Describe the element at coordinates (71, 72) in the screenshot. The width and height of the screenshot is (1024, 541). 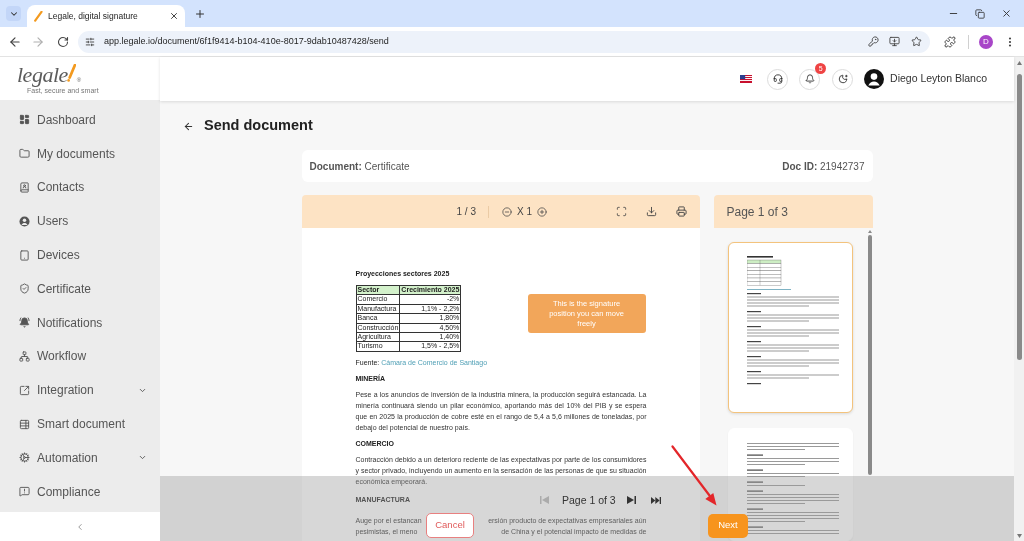
I see `logo-accent-icon` at that location.